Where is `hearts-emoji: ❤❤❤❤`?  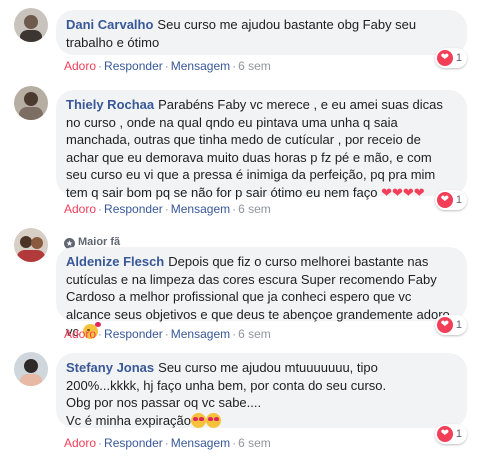
hearts-emoji: ❤❤❤❤ is located at coordinates (403, 192).